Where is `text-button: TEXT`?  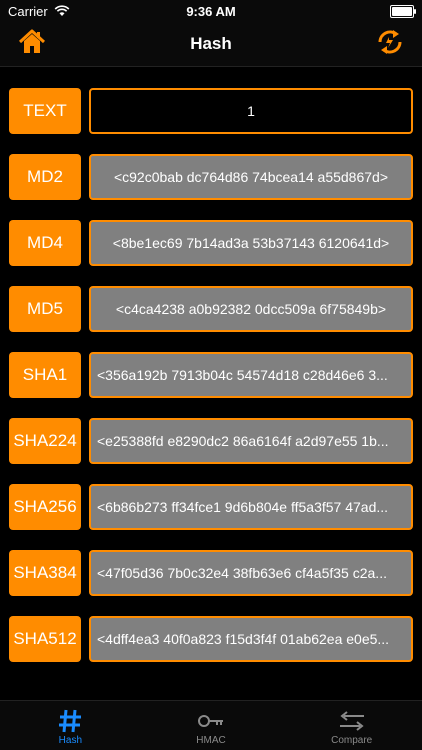
text-button: TEXT is located at coordinates (45, 111).